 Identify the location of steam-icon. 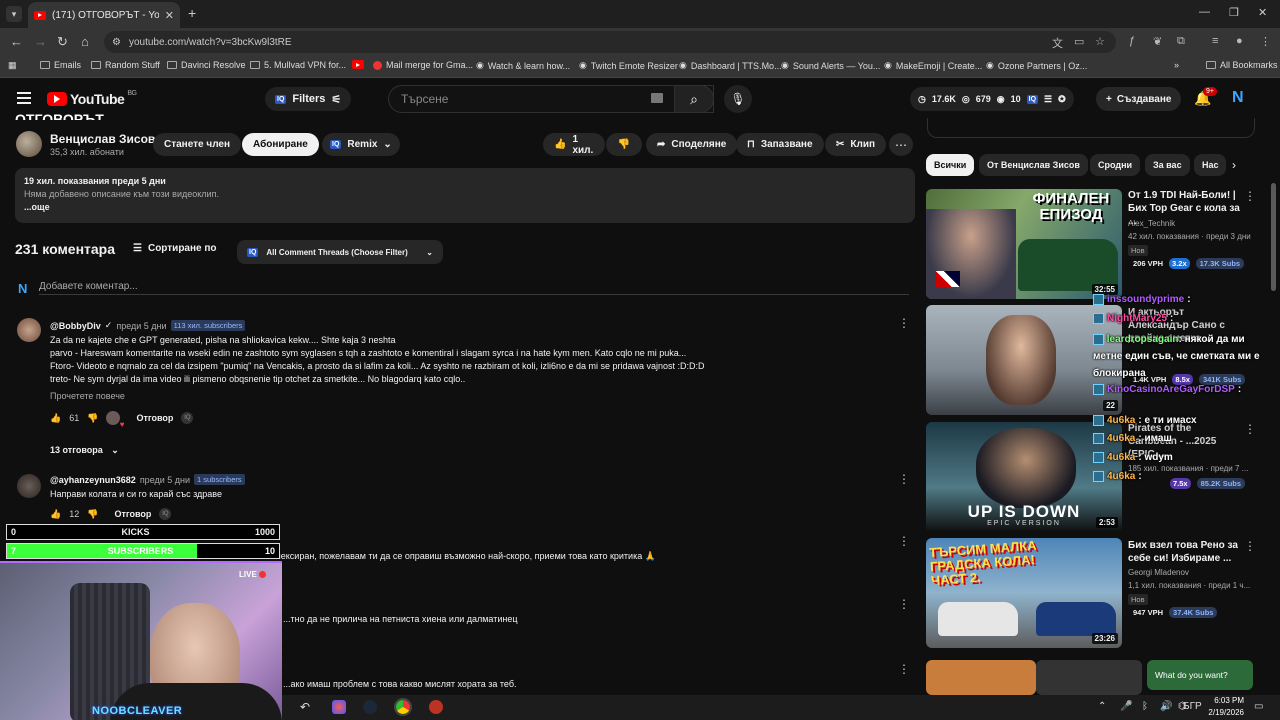
(370, 707).